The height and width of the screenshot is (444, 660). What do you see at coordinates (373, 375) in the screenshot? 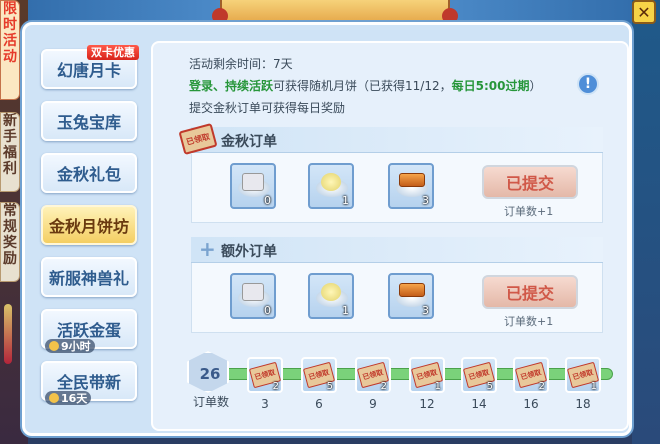
I see `milestone-reward-9: 已领取 2` at bounding box center [373, 375].